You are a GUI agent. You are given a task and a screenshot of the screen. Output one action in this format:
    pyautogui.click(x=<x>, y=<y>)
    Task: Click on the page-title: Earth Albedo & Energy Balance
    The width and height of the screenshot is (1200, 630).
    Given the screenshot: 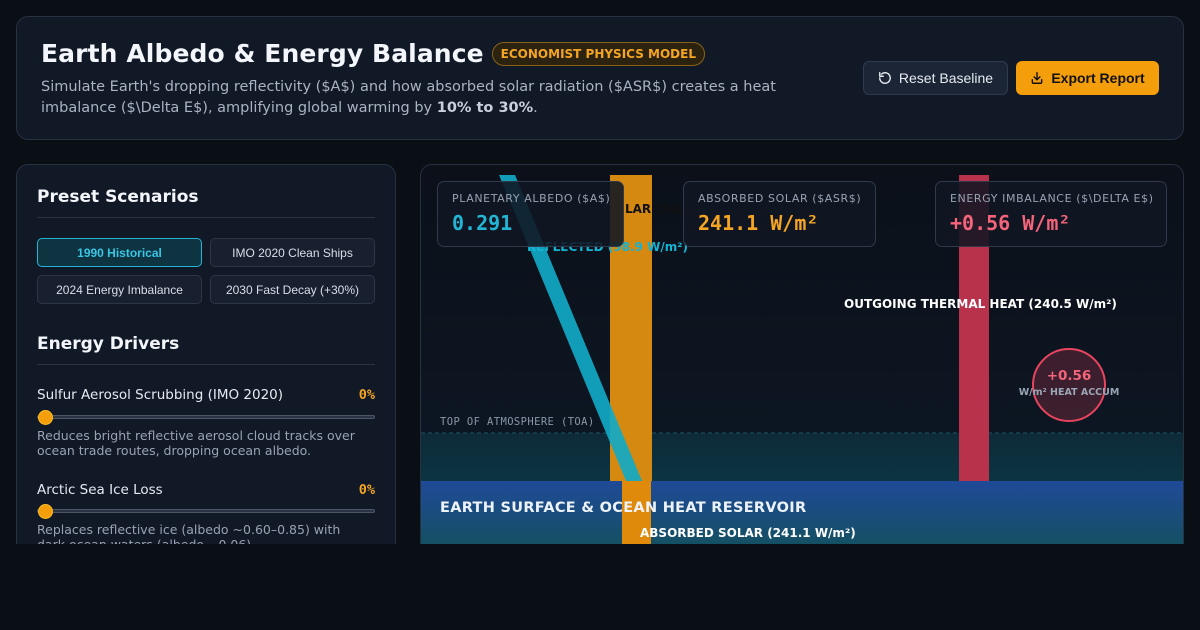 What is the action you would take?
    pyautogui.click(x=262, y=53)
    